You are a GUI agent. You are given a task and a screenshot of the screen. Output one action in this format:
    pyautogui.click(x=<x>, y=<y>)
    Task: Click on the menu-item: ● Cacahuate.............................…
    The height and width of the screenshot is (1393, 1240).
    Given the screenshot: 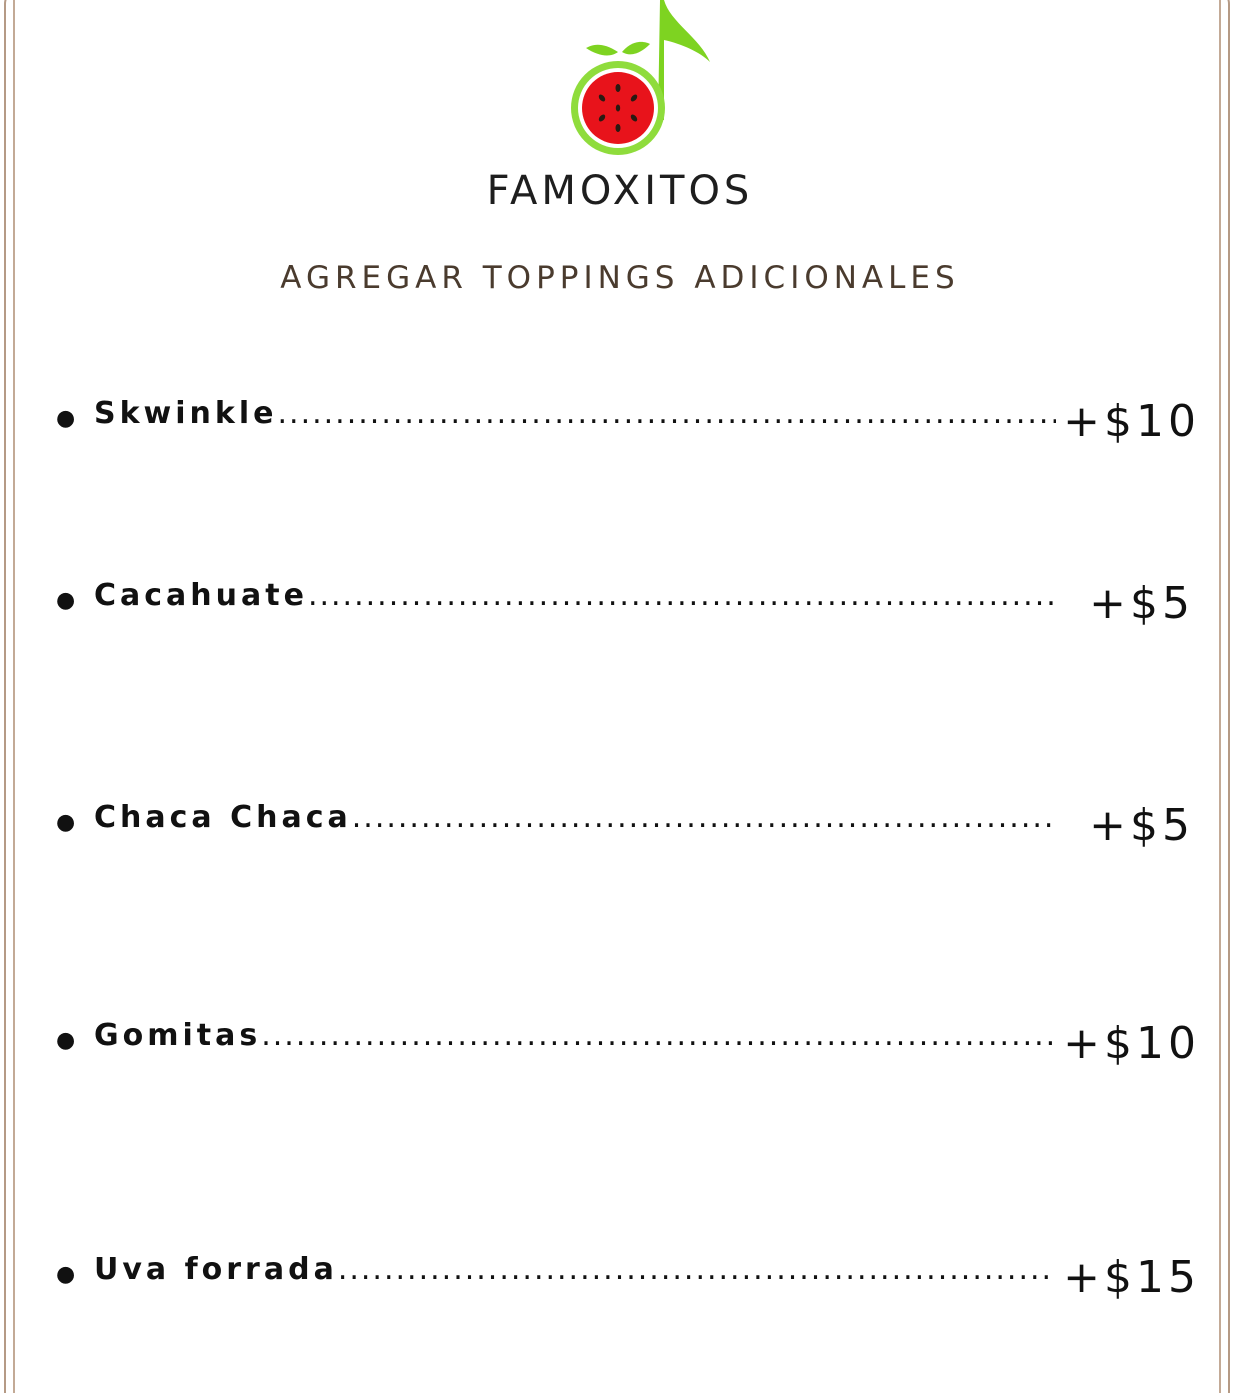 What is the action you would take?
    pyautogui.click(x=631, y=608)
    